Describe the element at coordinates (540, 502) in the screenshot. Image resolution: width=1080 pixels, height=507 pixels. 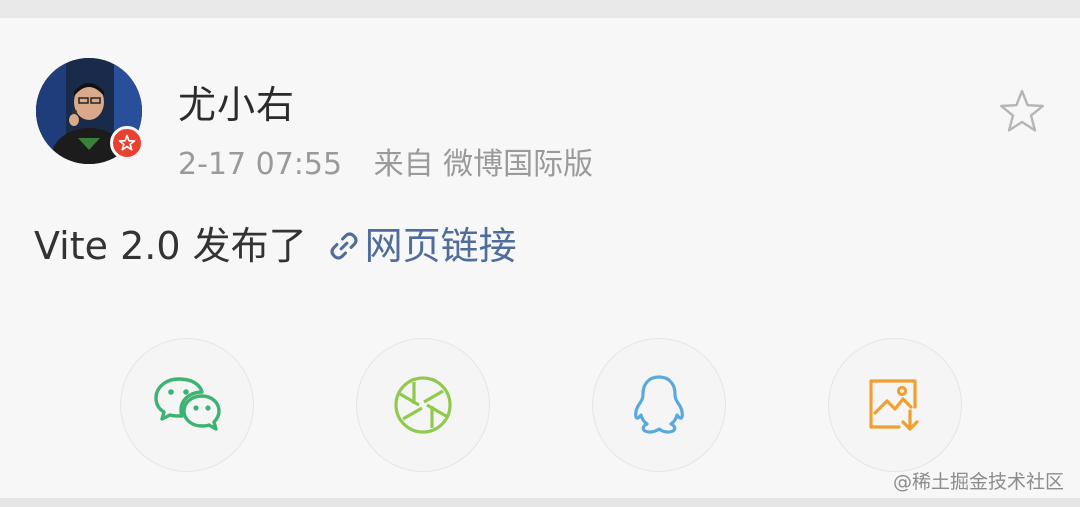
I see `bottom-edge` at that location.